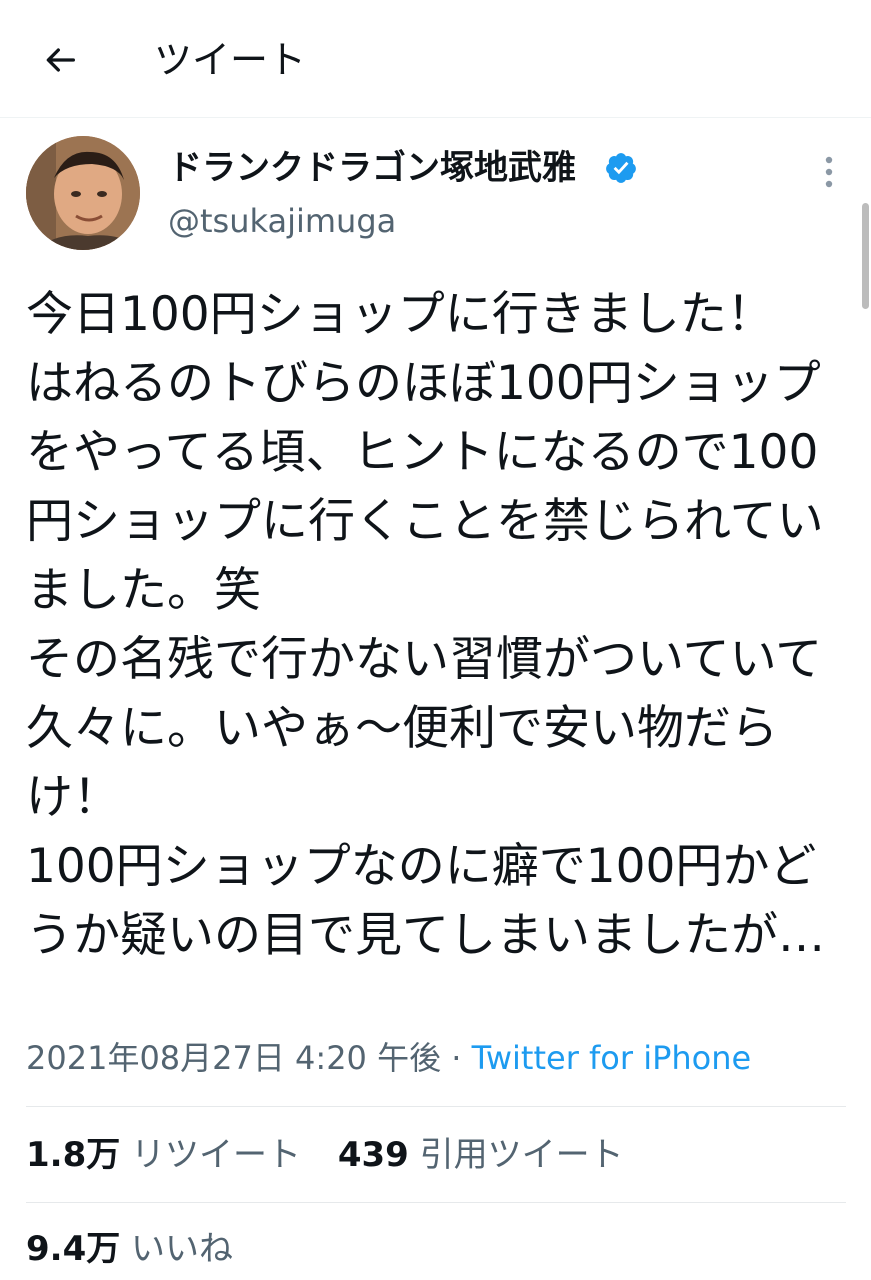  I want to click on back-button, so click(60, 60).